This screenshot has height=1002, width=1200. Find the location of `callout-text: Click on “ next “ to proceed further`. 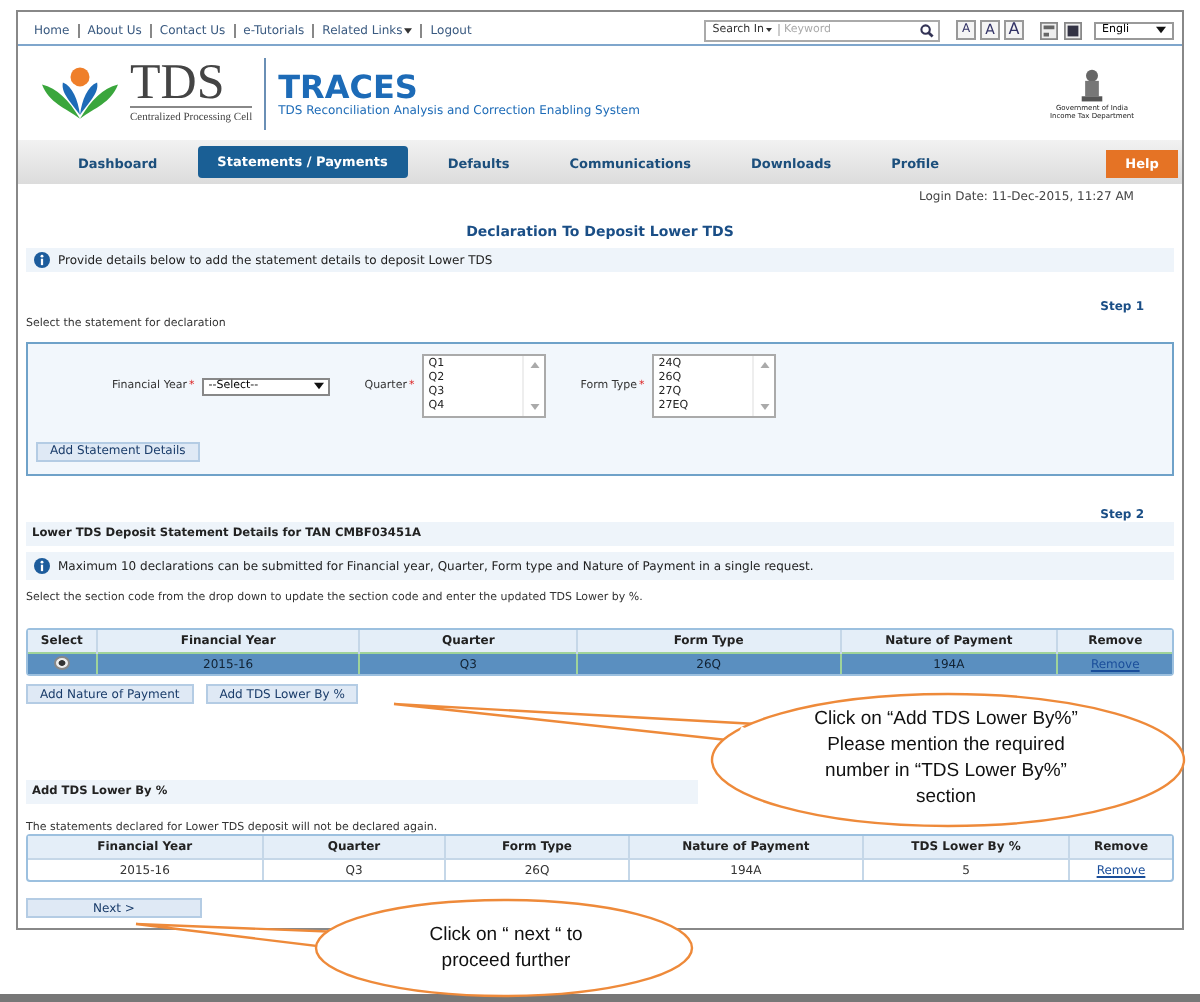

callout-text: Click on “ next “ to proceed further is located at coordinates (506, 948).